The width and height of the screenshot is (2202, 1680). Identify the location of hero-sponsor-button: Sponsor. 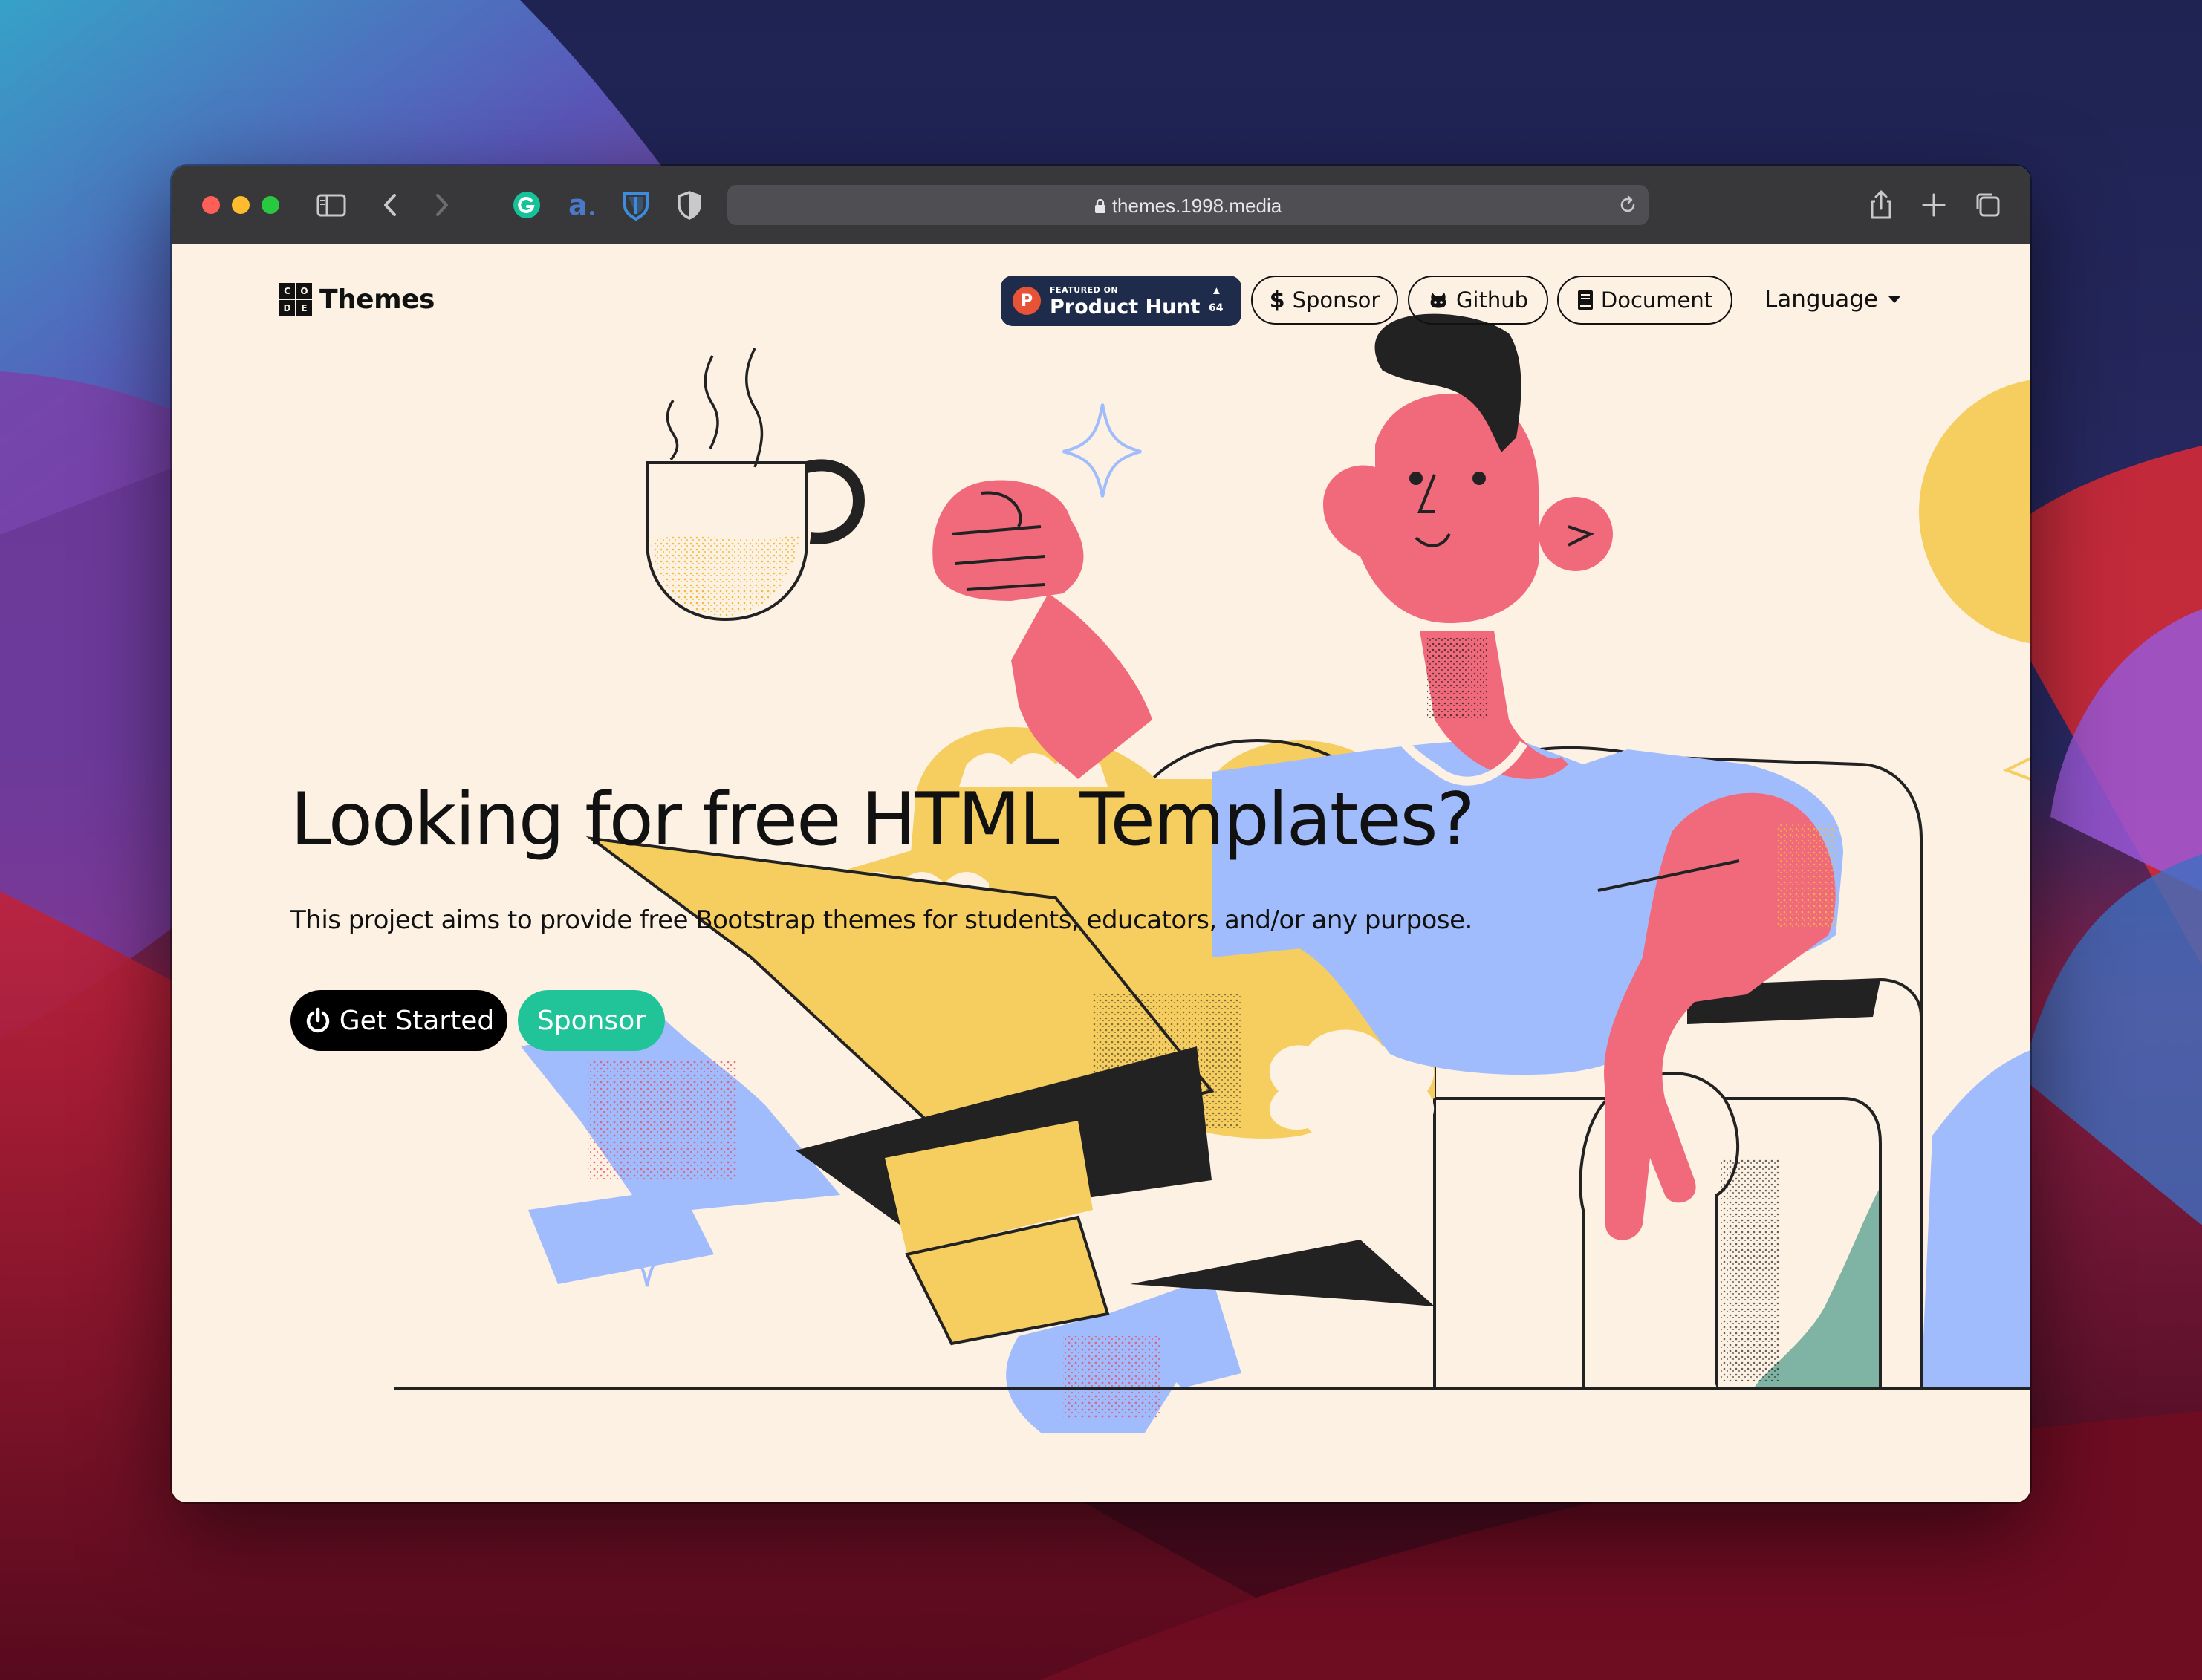
(591, 1020).